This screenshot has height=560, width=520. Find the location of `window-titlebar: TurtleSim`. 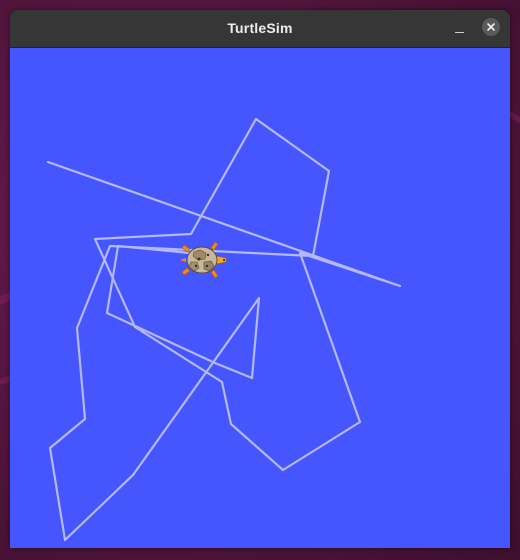

window-titlebar: TurtleSim is located at coordinates (260, 29).